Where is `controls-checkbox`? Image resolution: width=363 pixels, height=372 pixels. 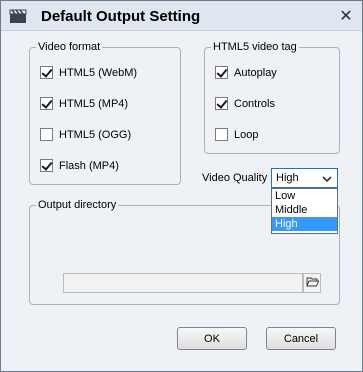
controls-checkbox is located at coordinates (221, 103).